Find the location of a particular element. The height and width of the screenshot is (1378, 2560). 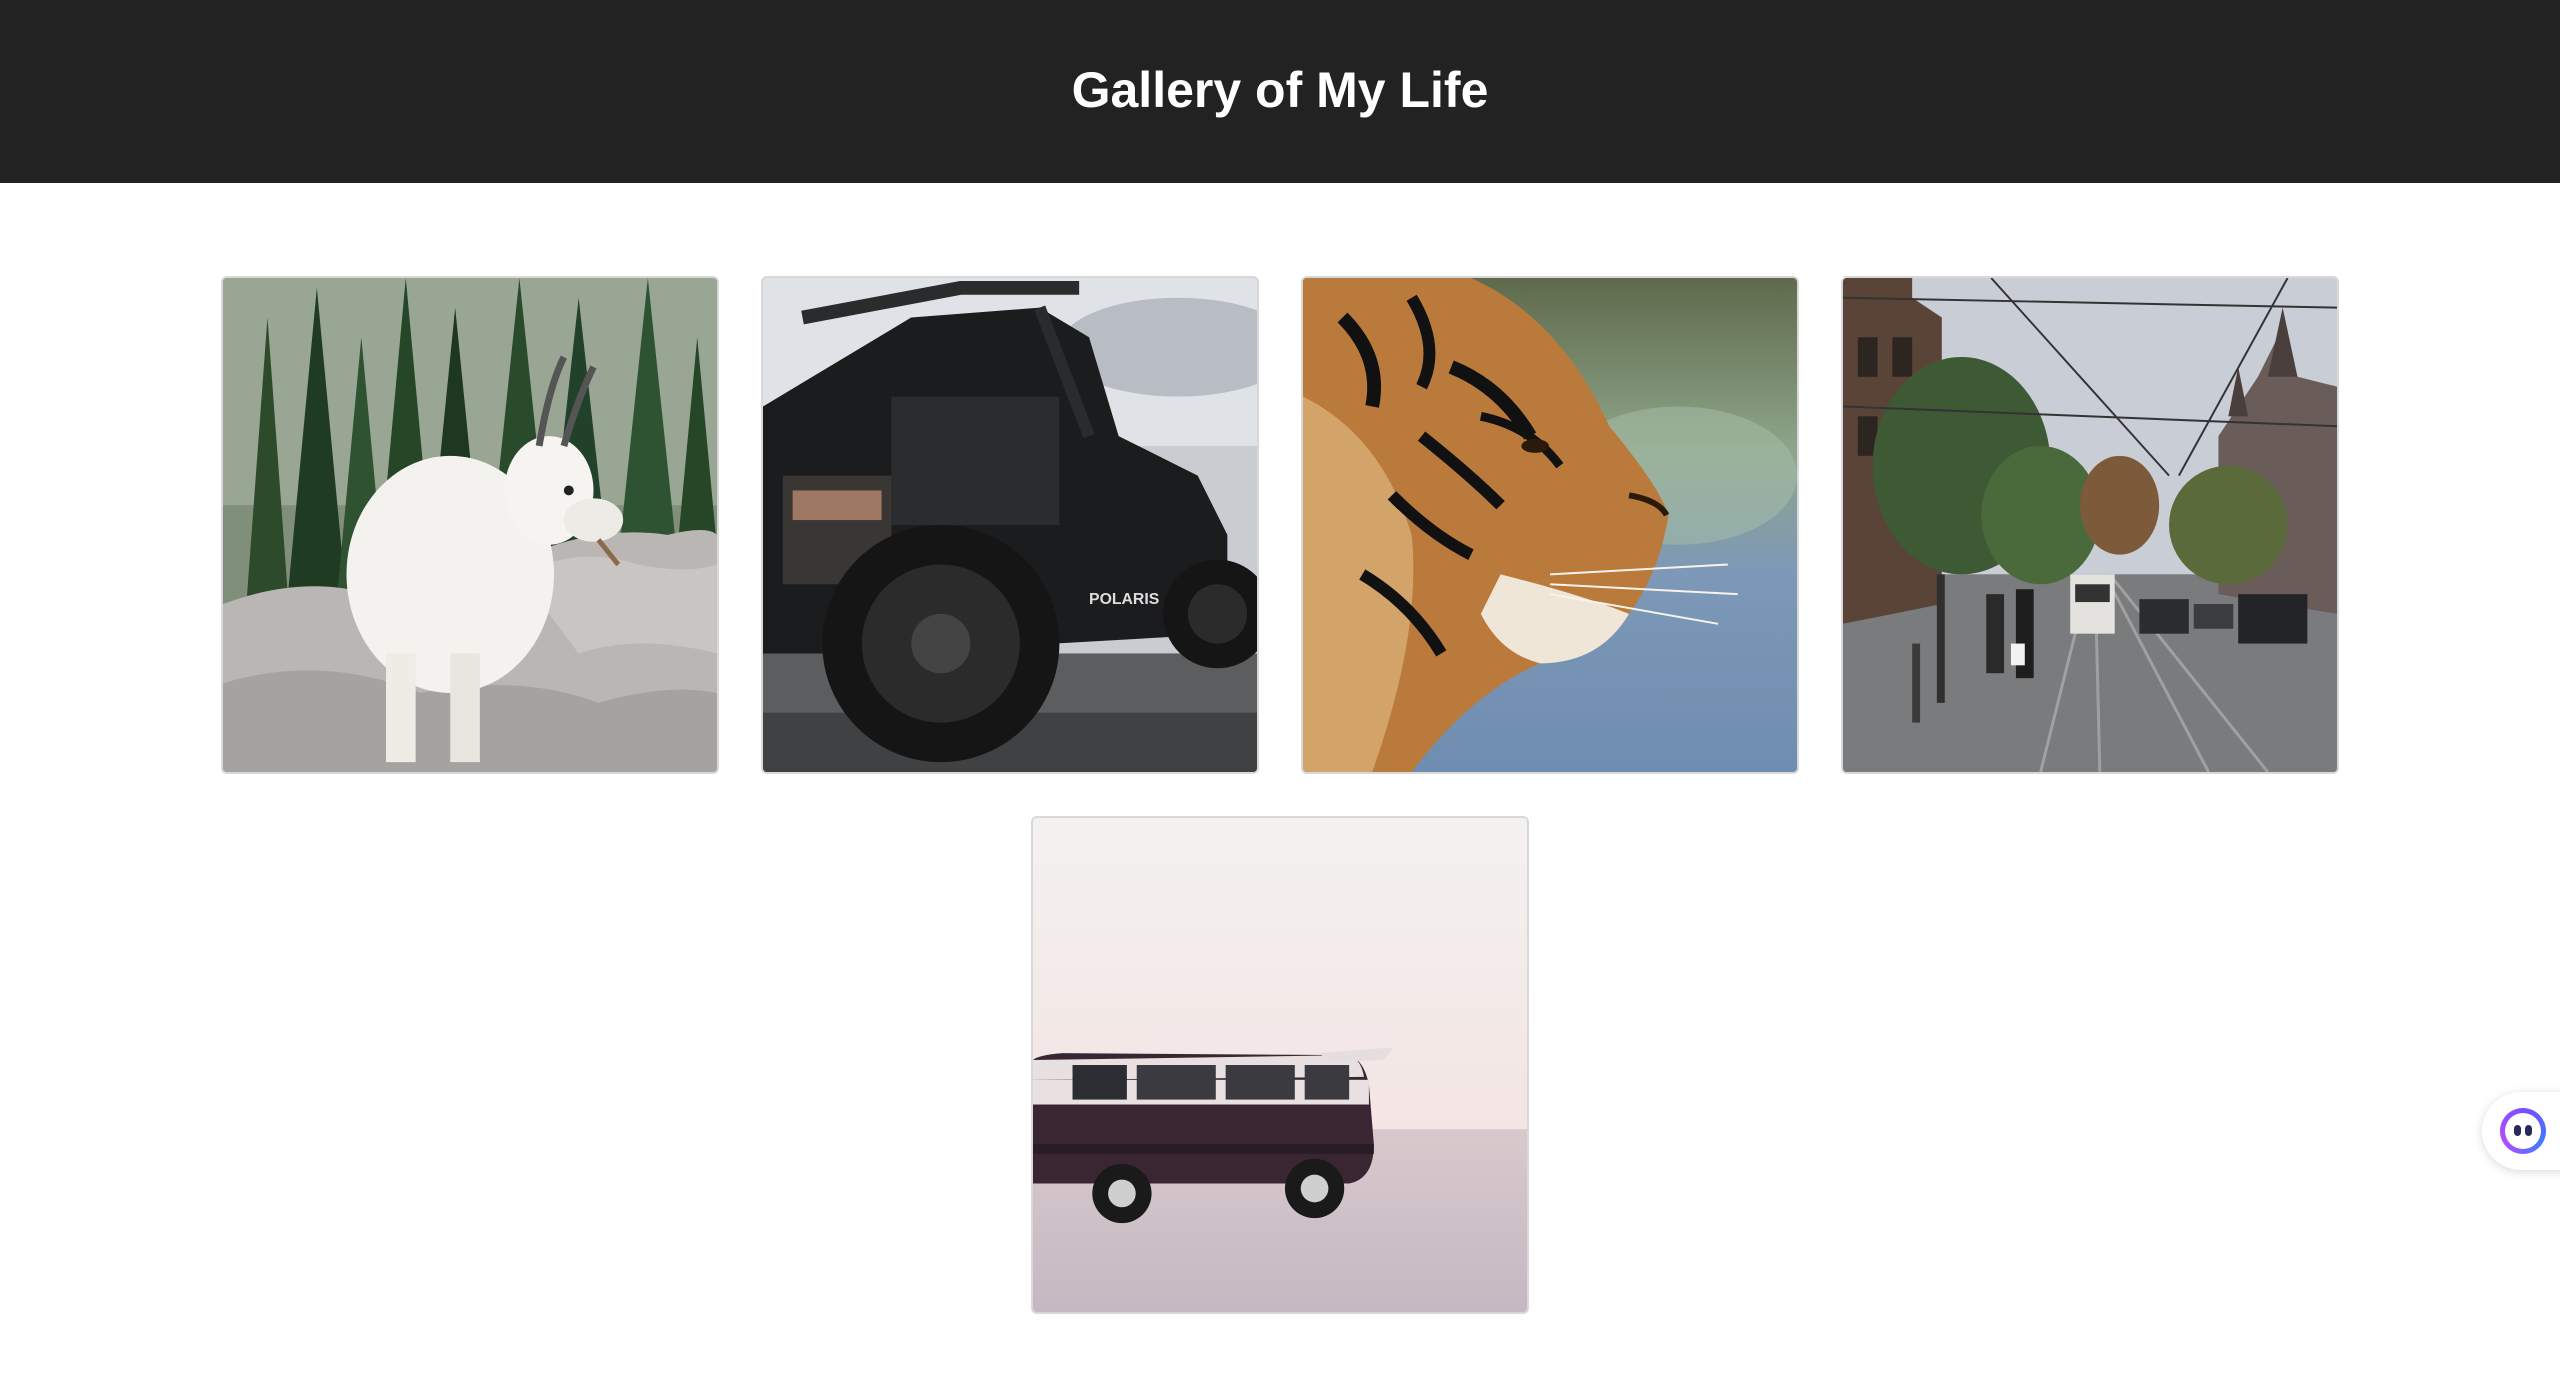

gallery-image-van is located at coordinates (1280, 1065).